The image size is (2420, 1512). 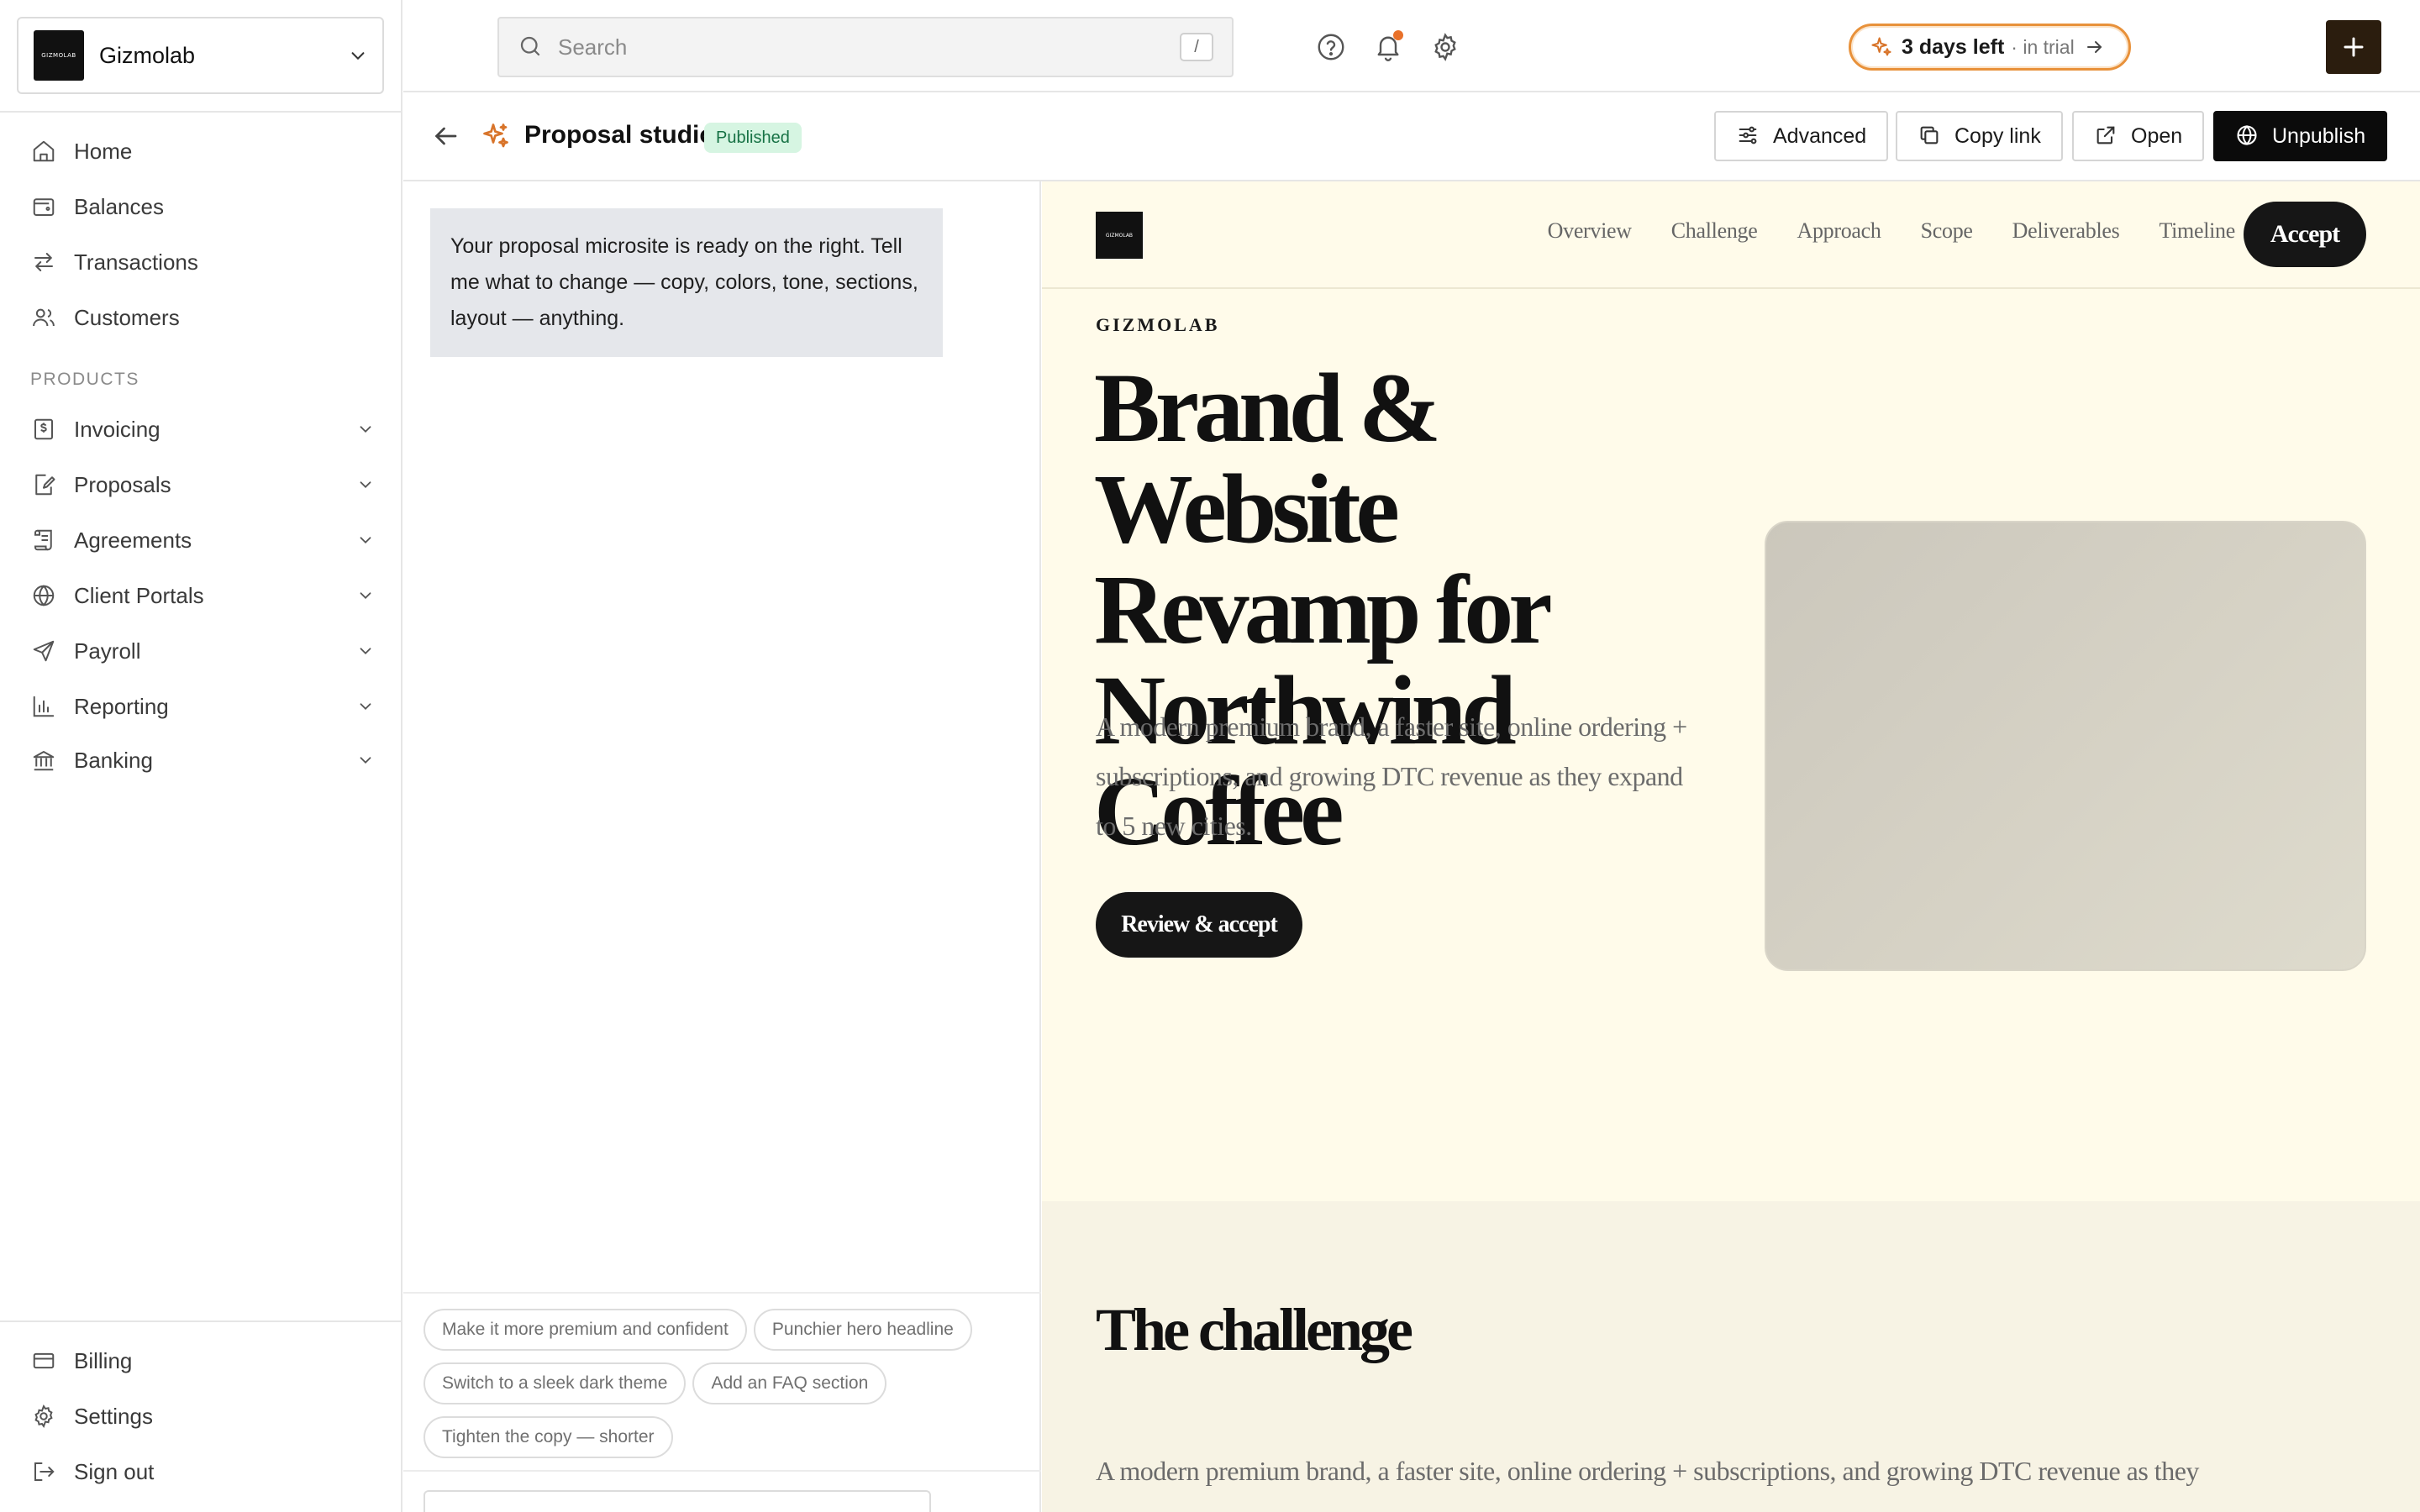 I want to click on trial-days-left: 3 days left, so click(x=1953, y=46).